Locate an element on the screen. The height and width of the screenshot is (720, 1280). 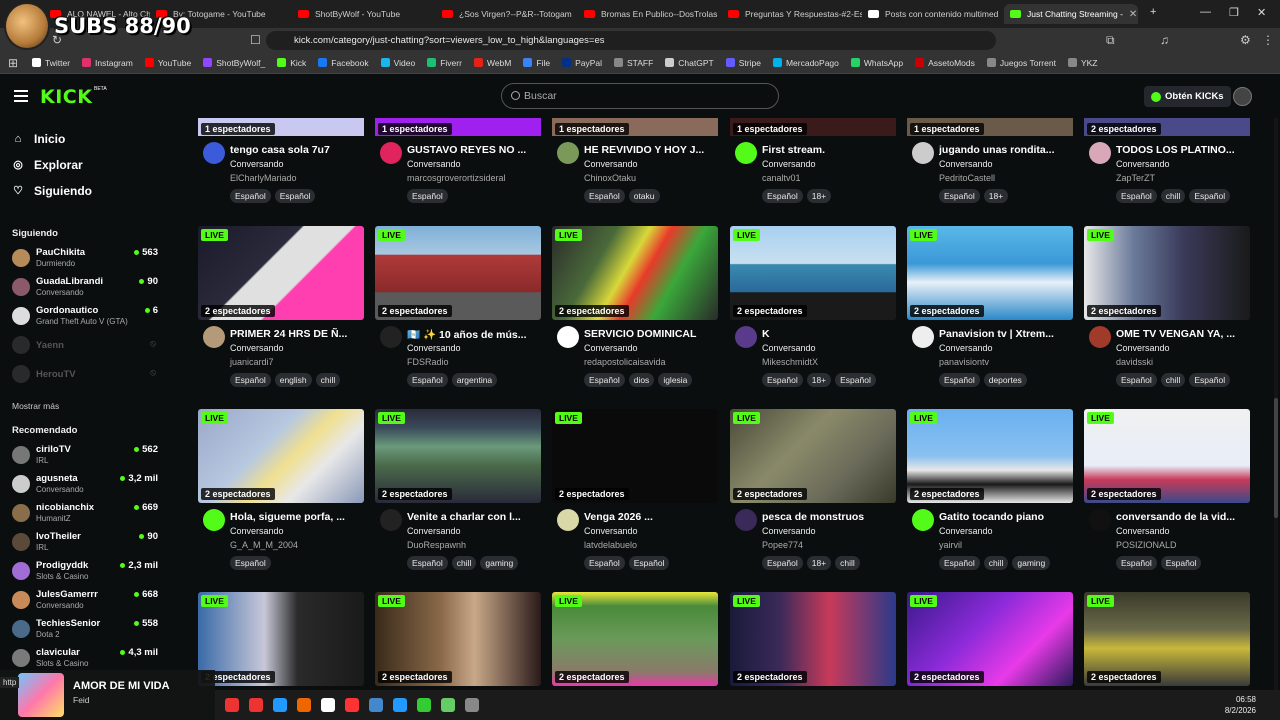
bookmark-item: WebM is located at coordinates (492, 63).